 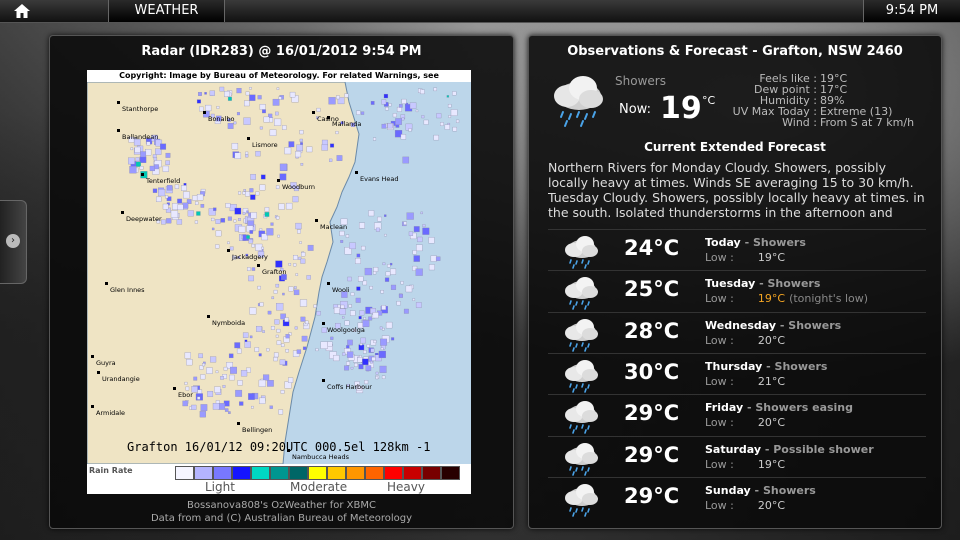 What do you see at coordinates (317, 473) in the screenshot?
I see `rain-rate-scale` at bounding box center [317, 473].